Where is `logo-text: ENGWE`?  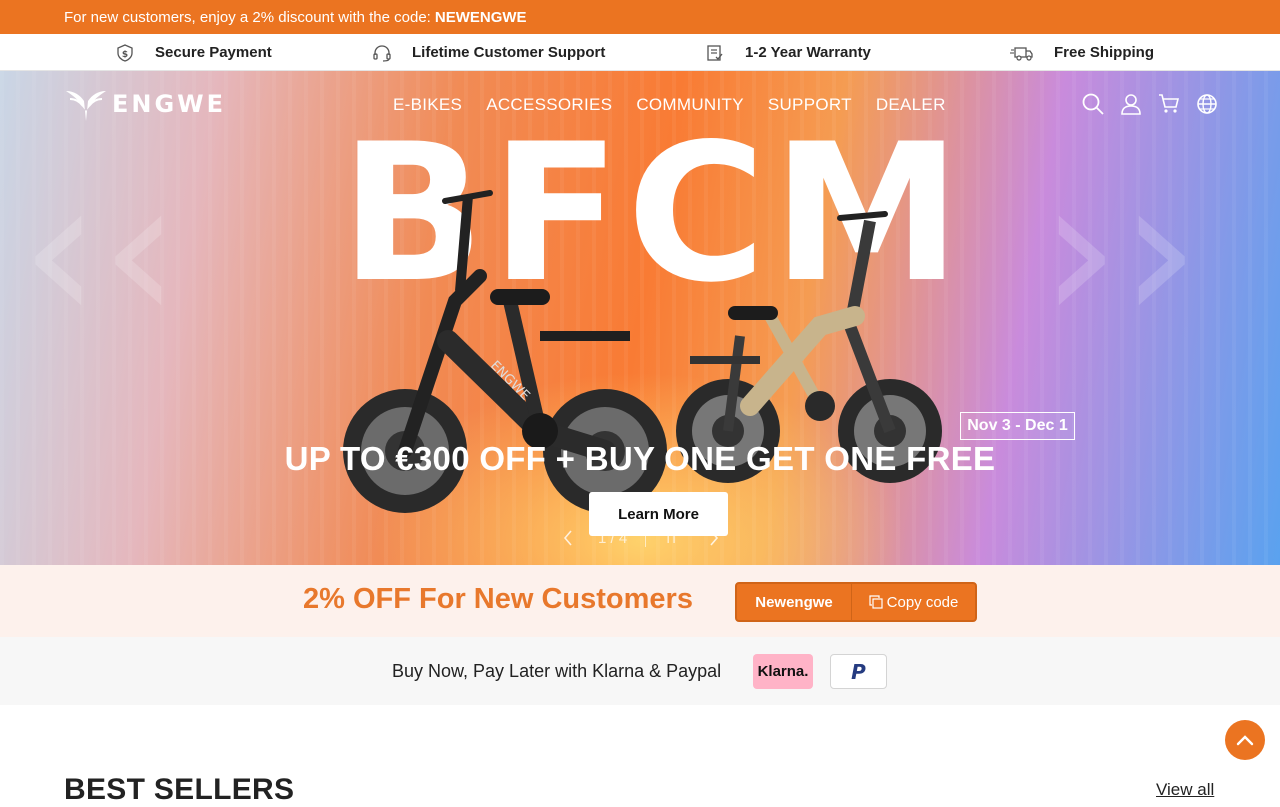 logo-text: ENGWE is located at coordinates (169, 104).